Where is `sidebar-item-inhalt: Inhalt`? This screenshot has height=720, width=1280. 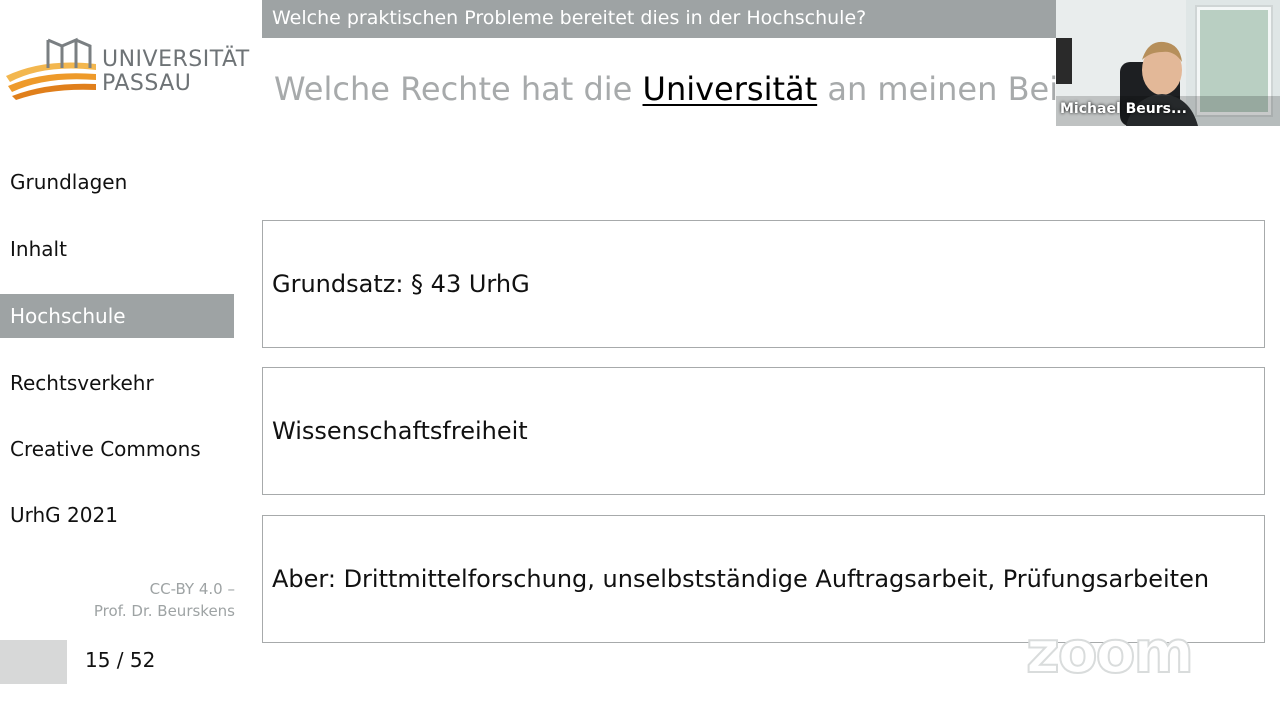 sidebar-item-inhalt: Inhalt is located at coordinates (117, 249).